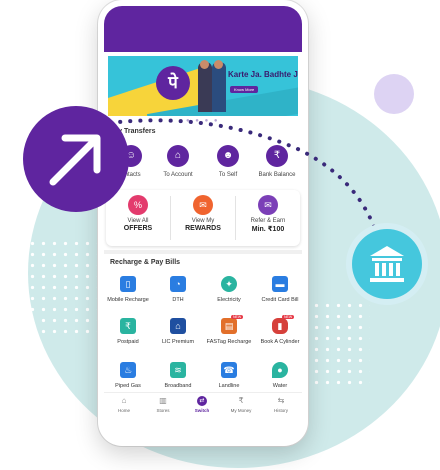  I want to click on postpaid-icon: ₹, so click(128, 326).